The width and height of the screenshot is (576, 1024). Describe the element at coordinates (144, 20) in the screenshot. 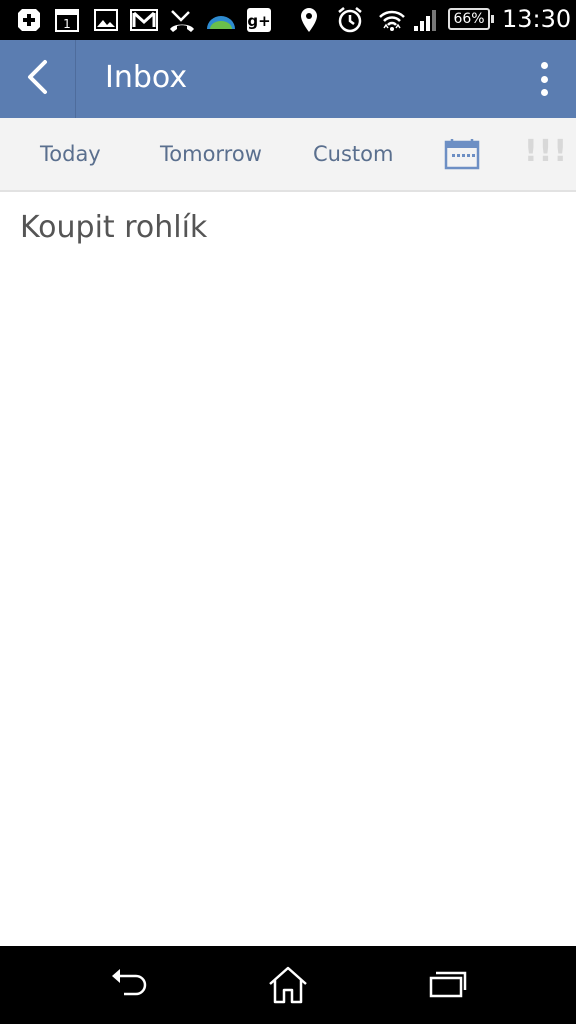

I see `gmail-icon` at that location.